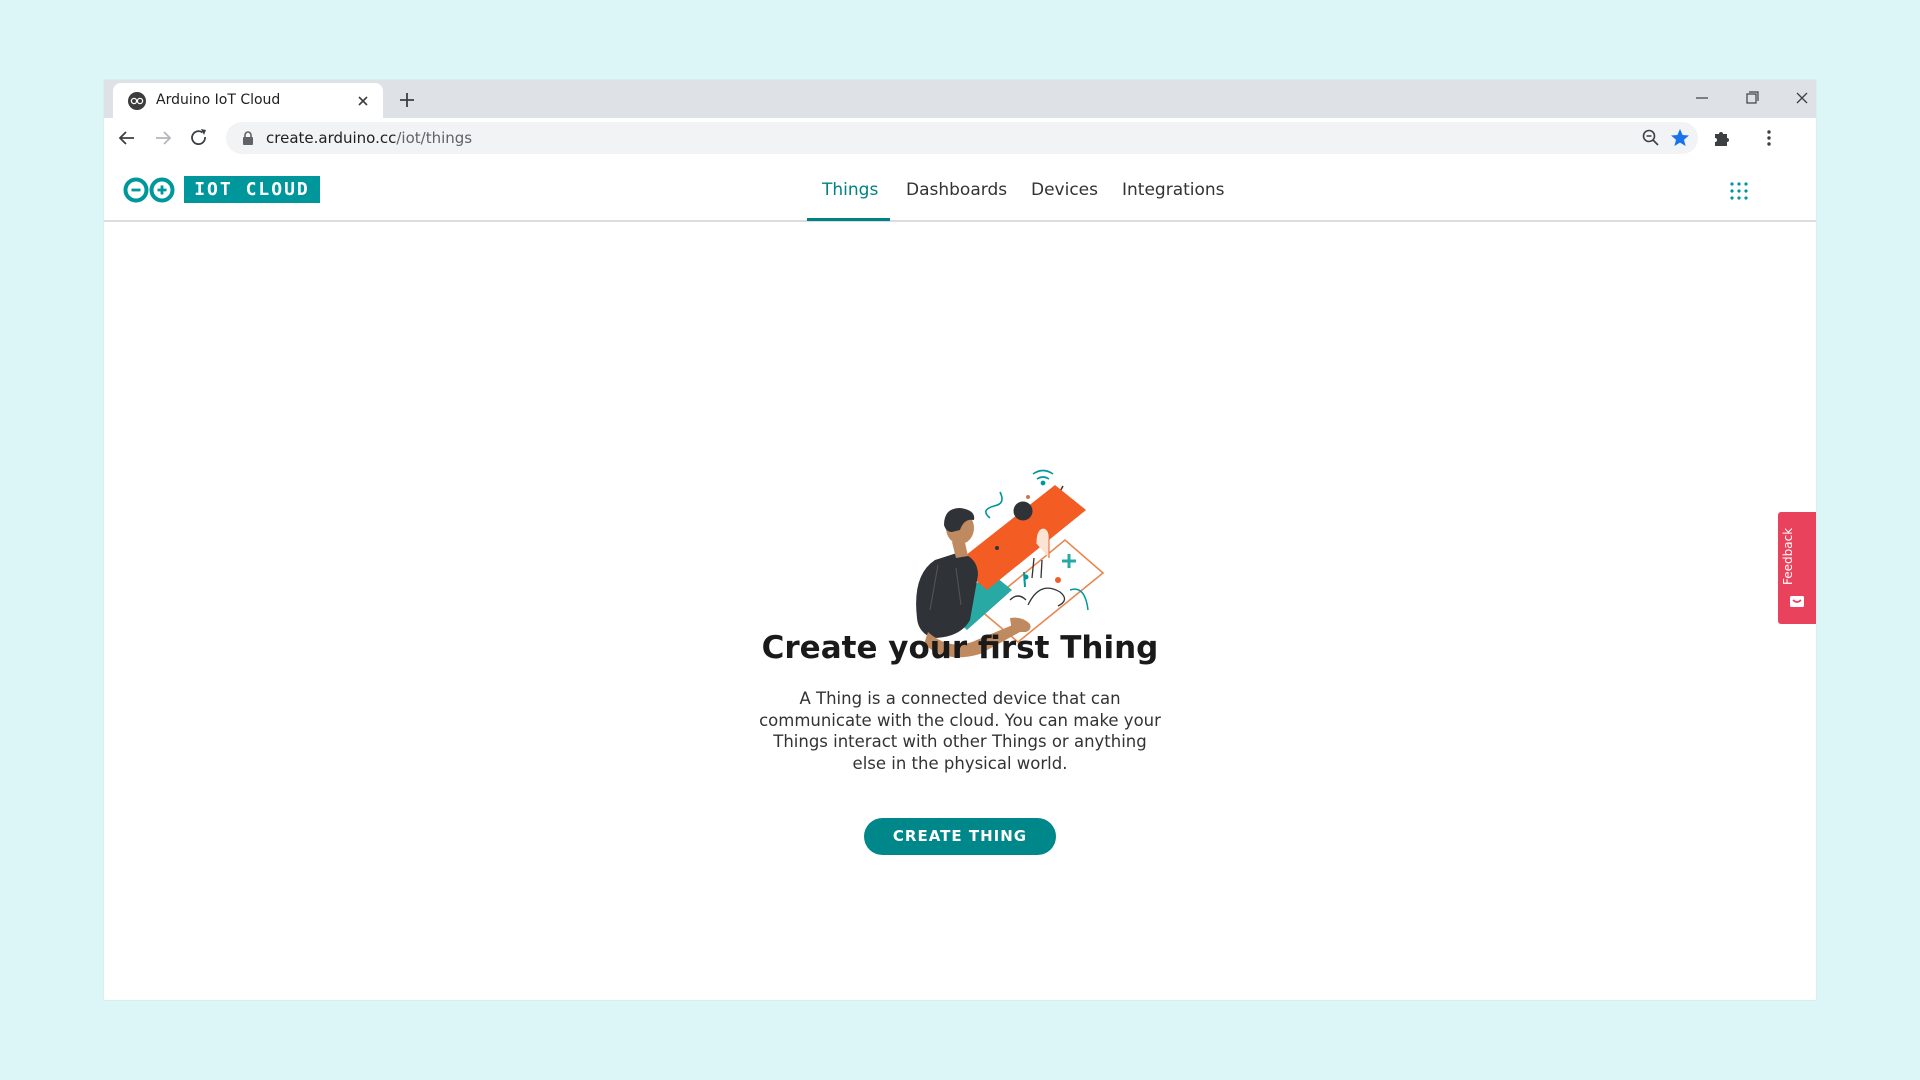 Image resolution: width=1920 pixels, height=1080 pixels. I want to click on url-text: create.arduino.cc/iot/things, so click(369, 138).